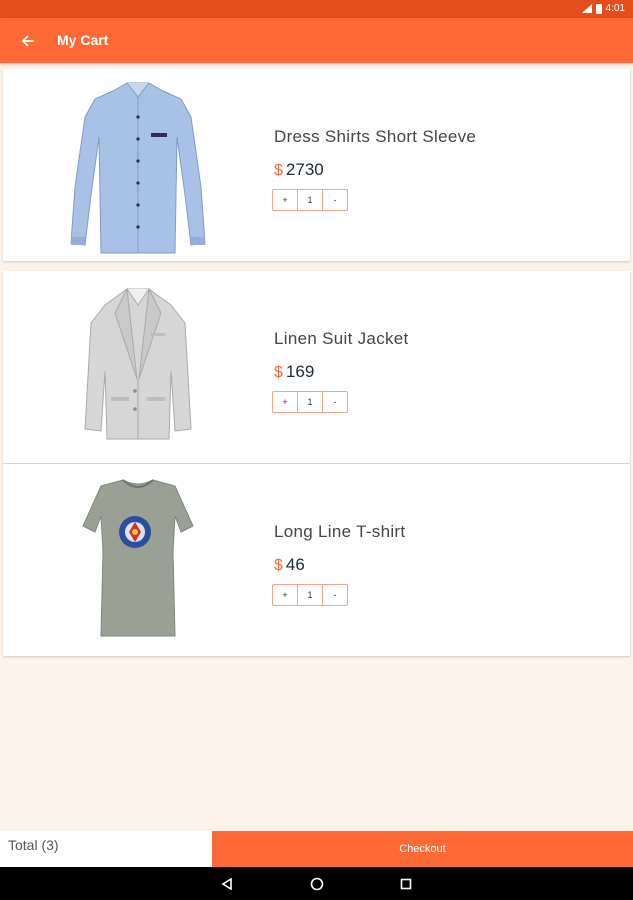  What do you see at coordinates (316, 9) in the screenshot?
I see `status-bar: 4:01` at bounding box center [316, 9].